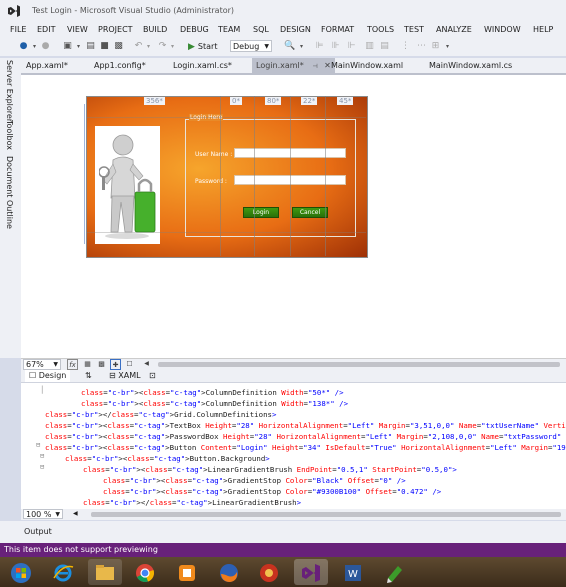  What do you see at coordinates (337, 29) in the screenshot?
I see `menu-format: FORMAT` at bounding box center [337, 29].